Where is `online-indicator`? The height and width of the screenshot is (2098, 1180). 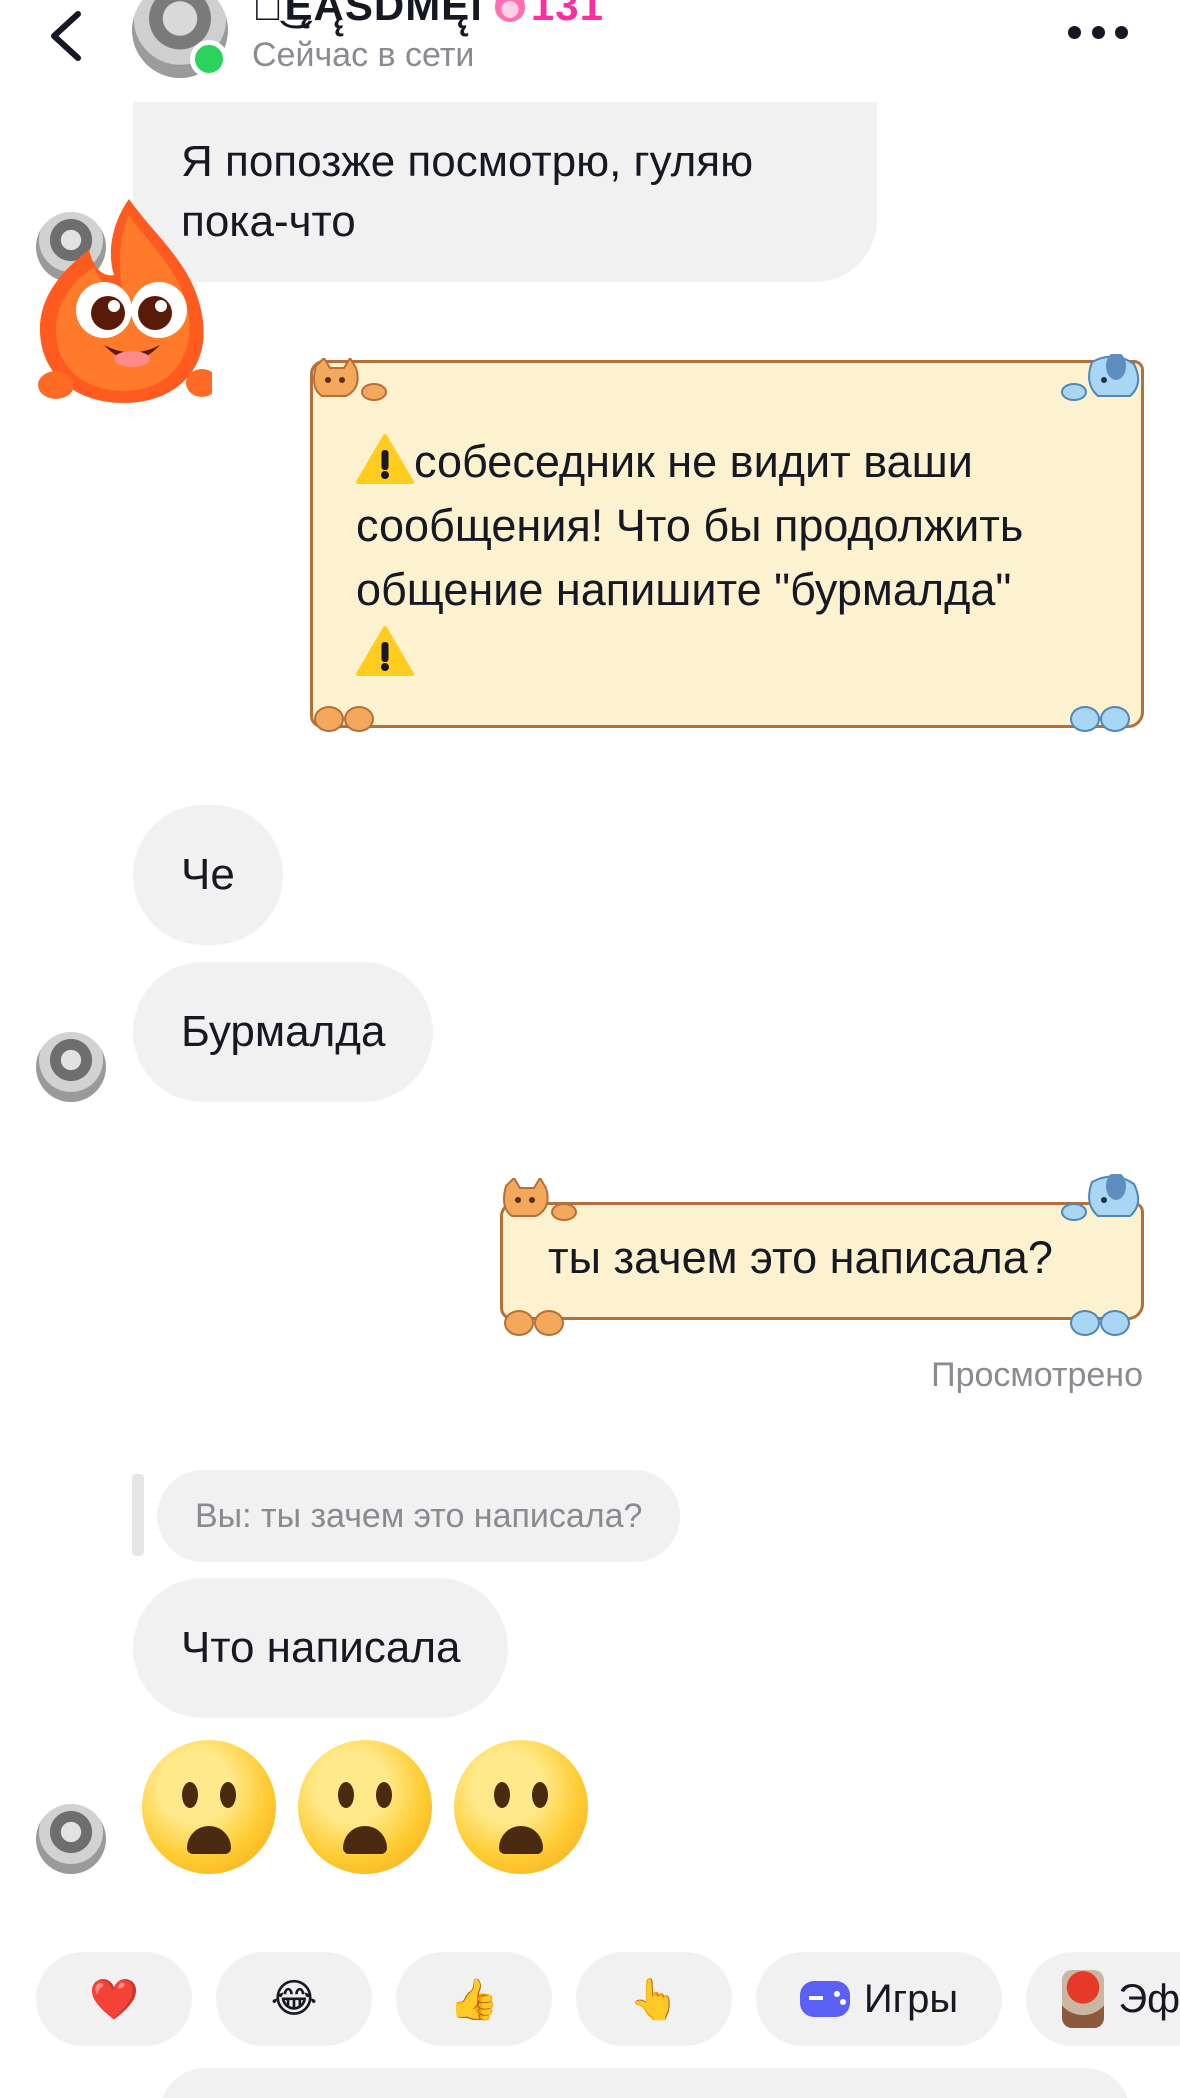 online-indicator is located at coordinates (209, 59).